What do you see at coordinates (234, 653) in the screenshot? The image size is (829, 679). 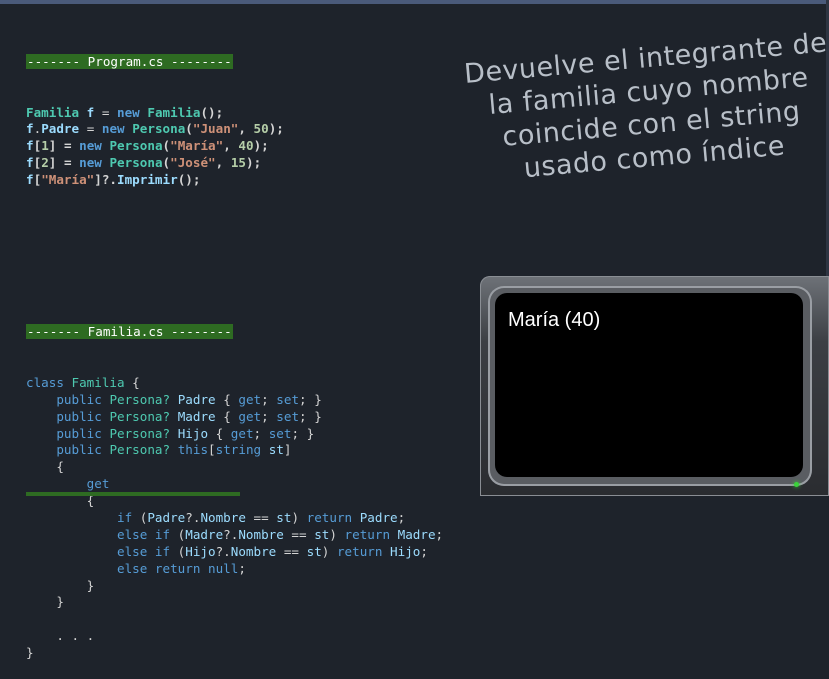 I see `code-line: }` at bounding box center [234, 653].